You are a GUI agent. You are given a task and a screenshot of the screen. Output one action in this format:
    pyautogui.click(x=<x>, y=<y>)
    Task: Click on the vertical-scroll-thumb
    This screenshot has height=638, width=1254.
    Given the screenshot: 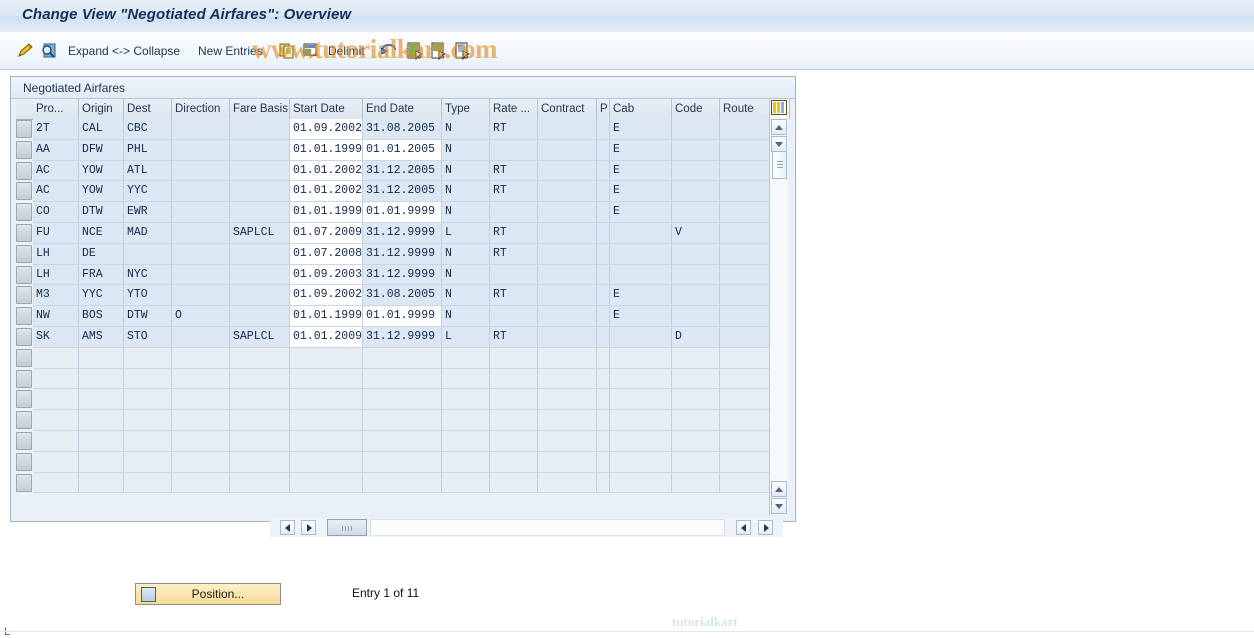 What is the action you would take?
    pyautogui.click(x=779, y=165)
    